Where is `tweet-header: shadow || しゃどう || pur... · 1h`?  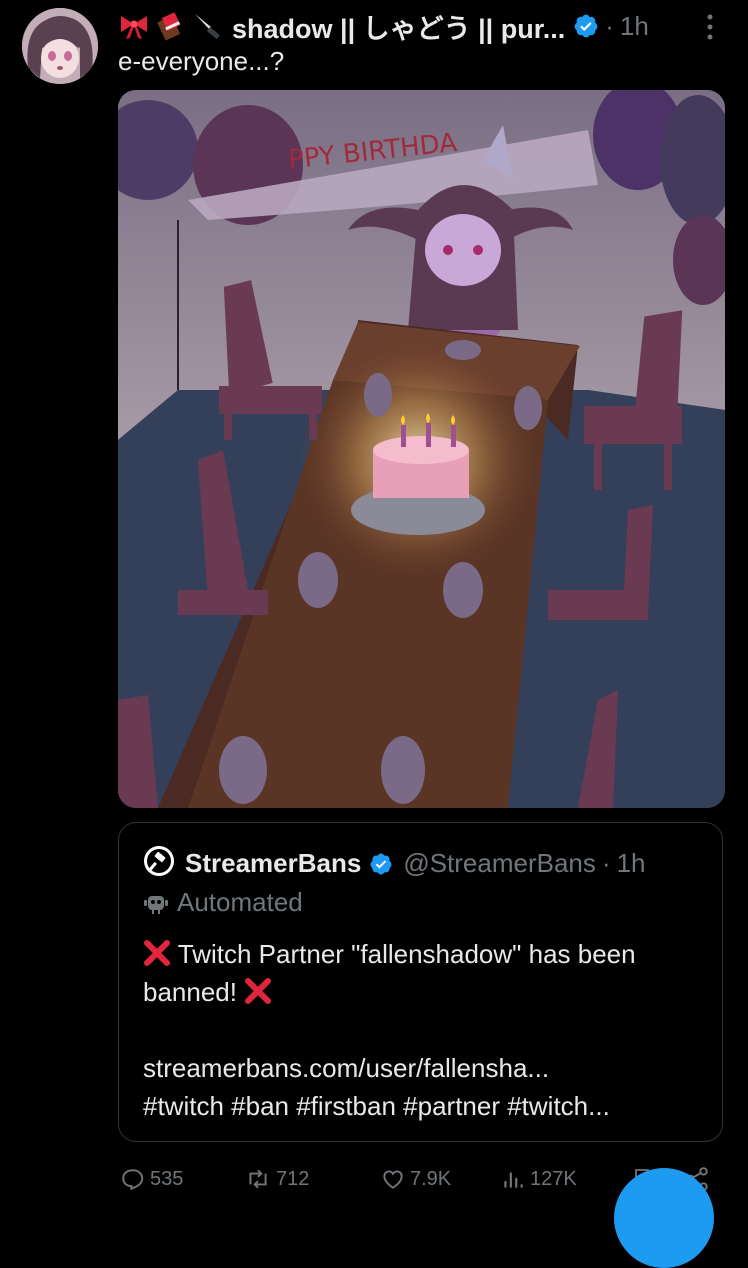 tweet-header: shadow || しゃどう || pur... · 1h is located at coordinates (421, 26).